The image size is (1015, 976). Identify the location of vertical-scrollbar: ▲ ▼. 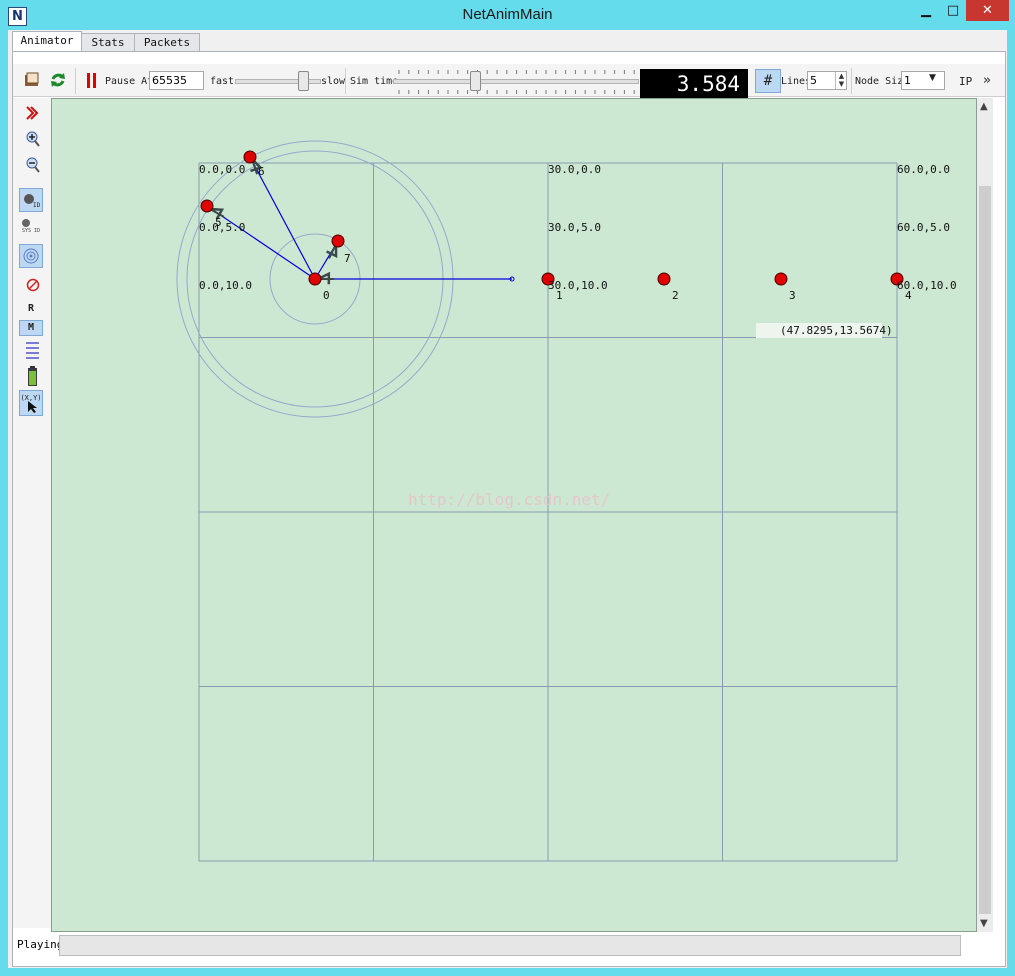
(985, 515).